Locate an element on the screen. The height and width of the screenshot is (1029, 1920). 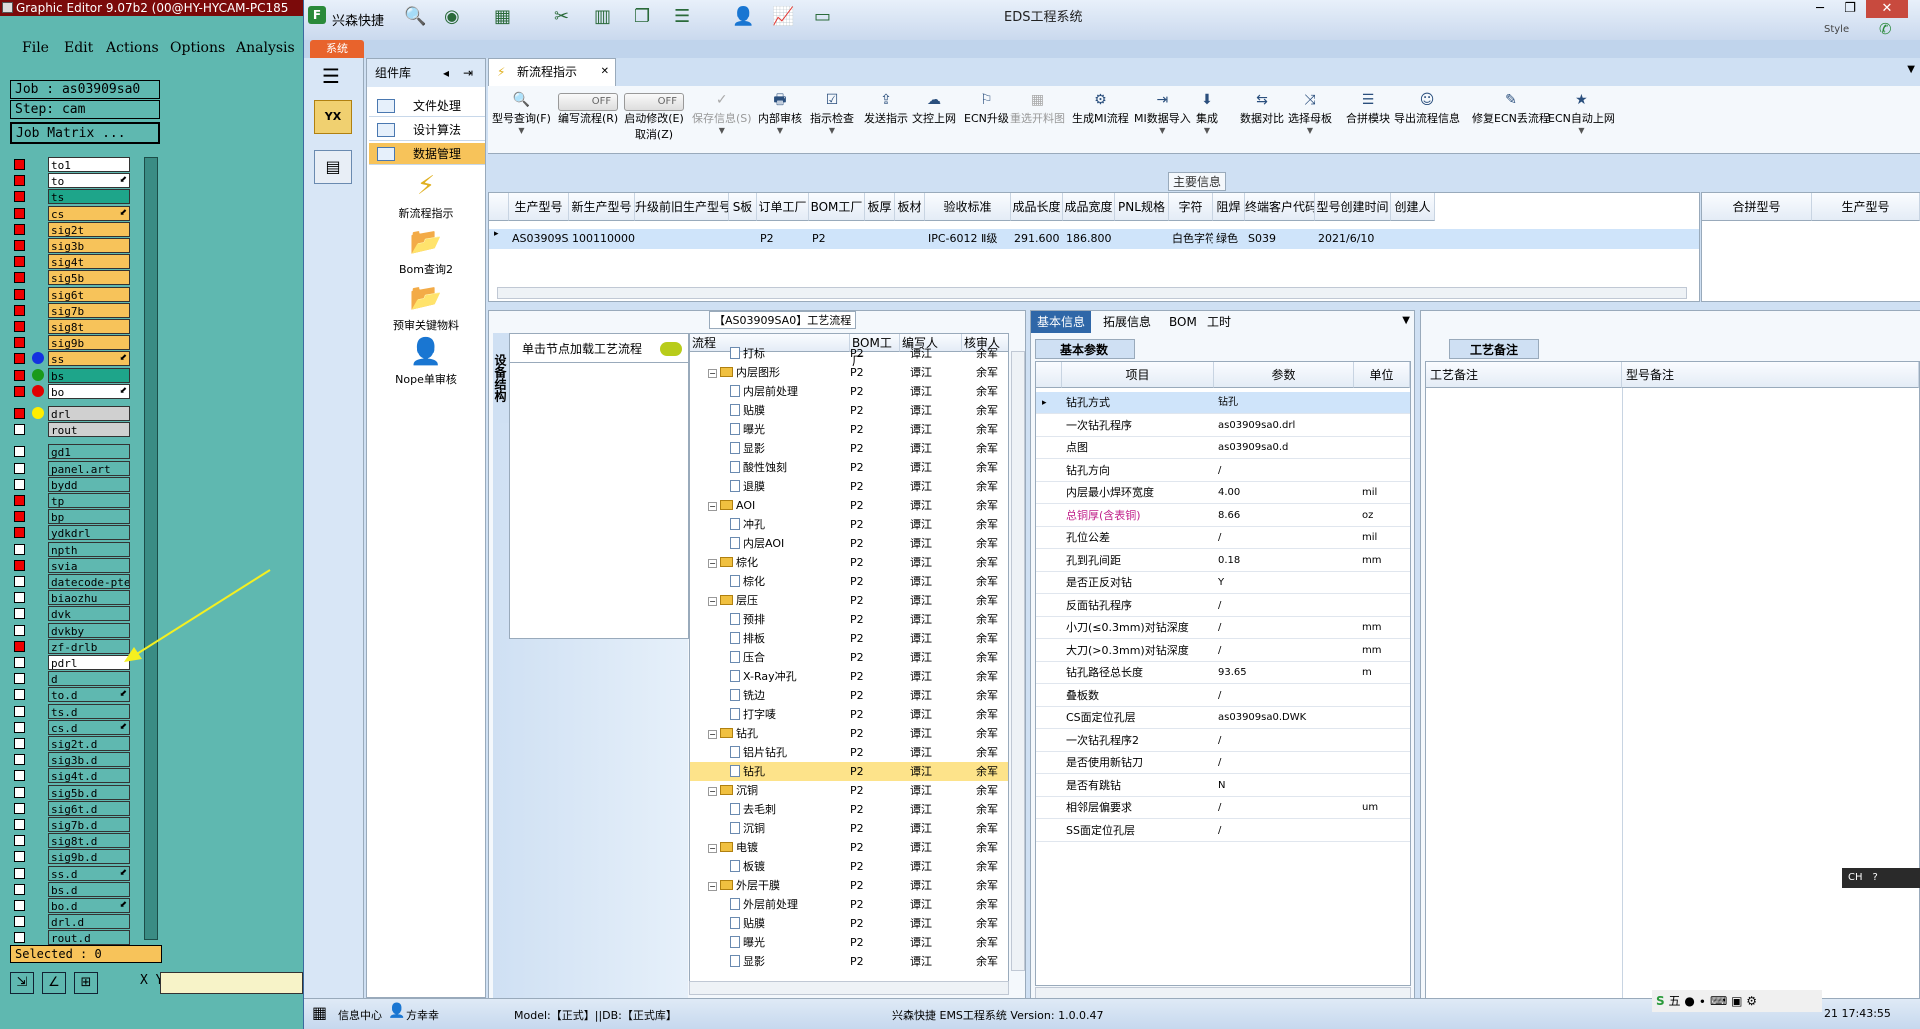
tree-node: 压合P2谭江余军已上网 is located at coordinates (849, 657).